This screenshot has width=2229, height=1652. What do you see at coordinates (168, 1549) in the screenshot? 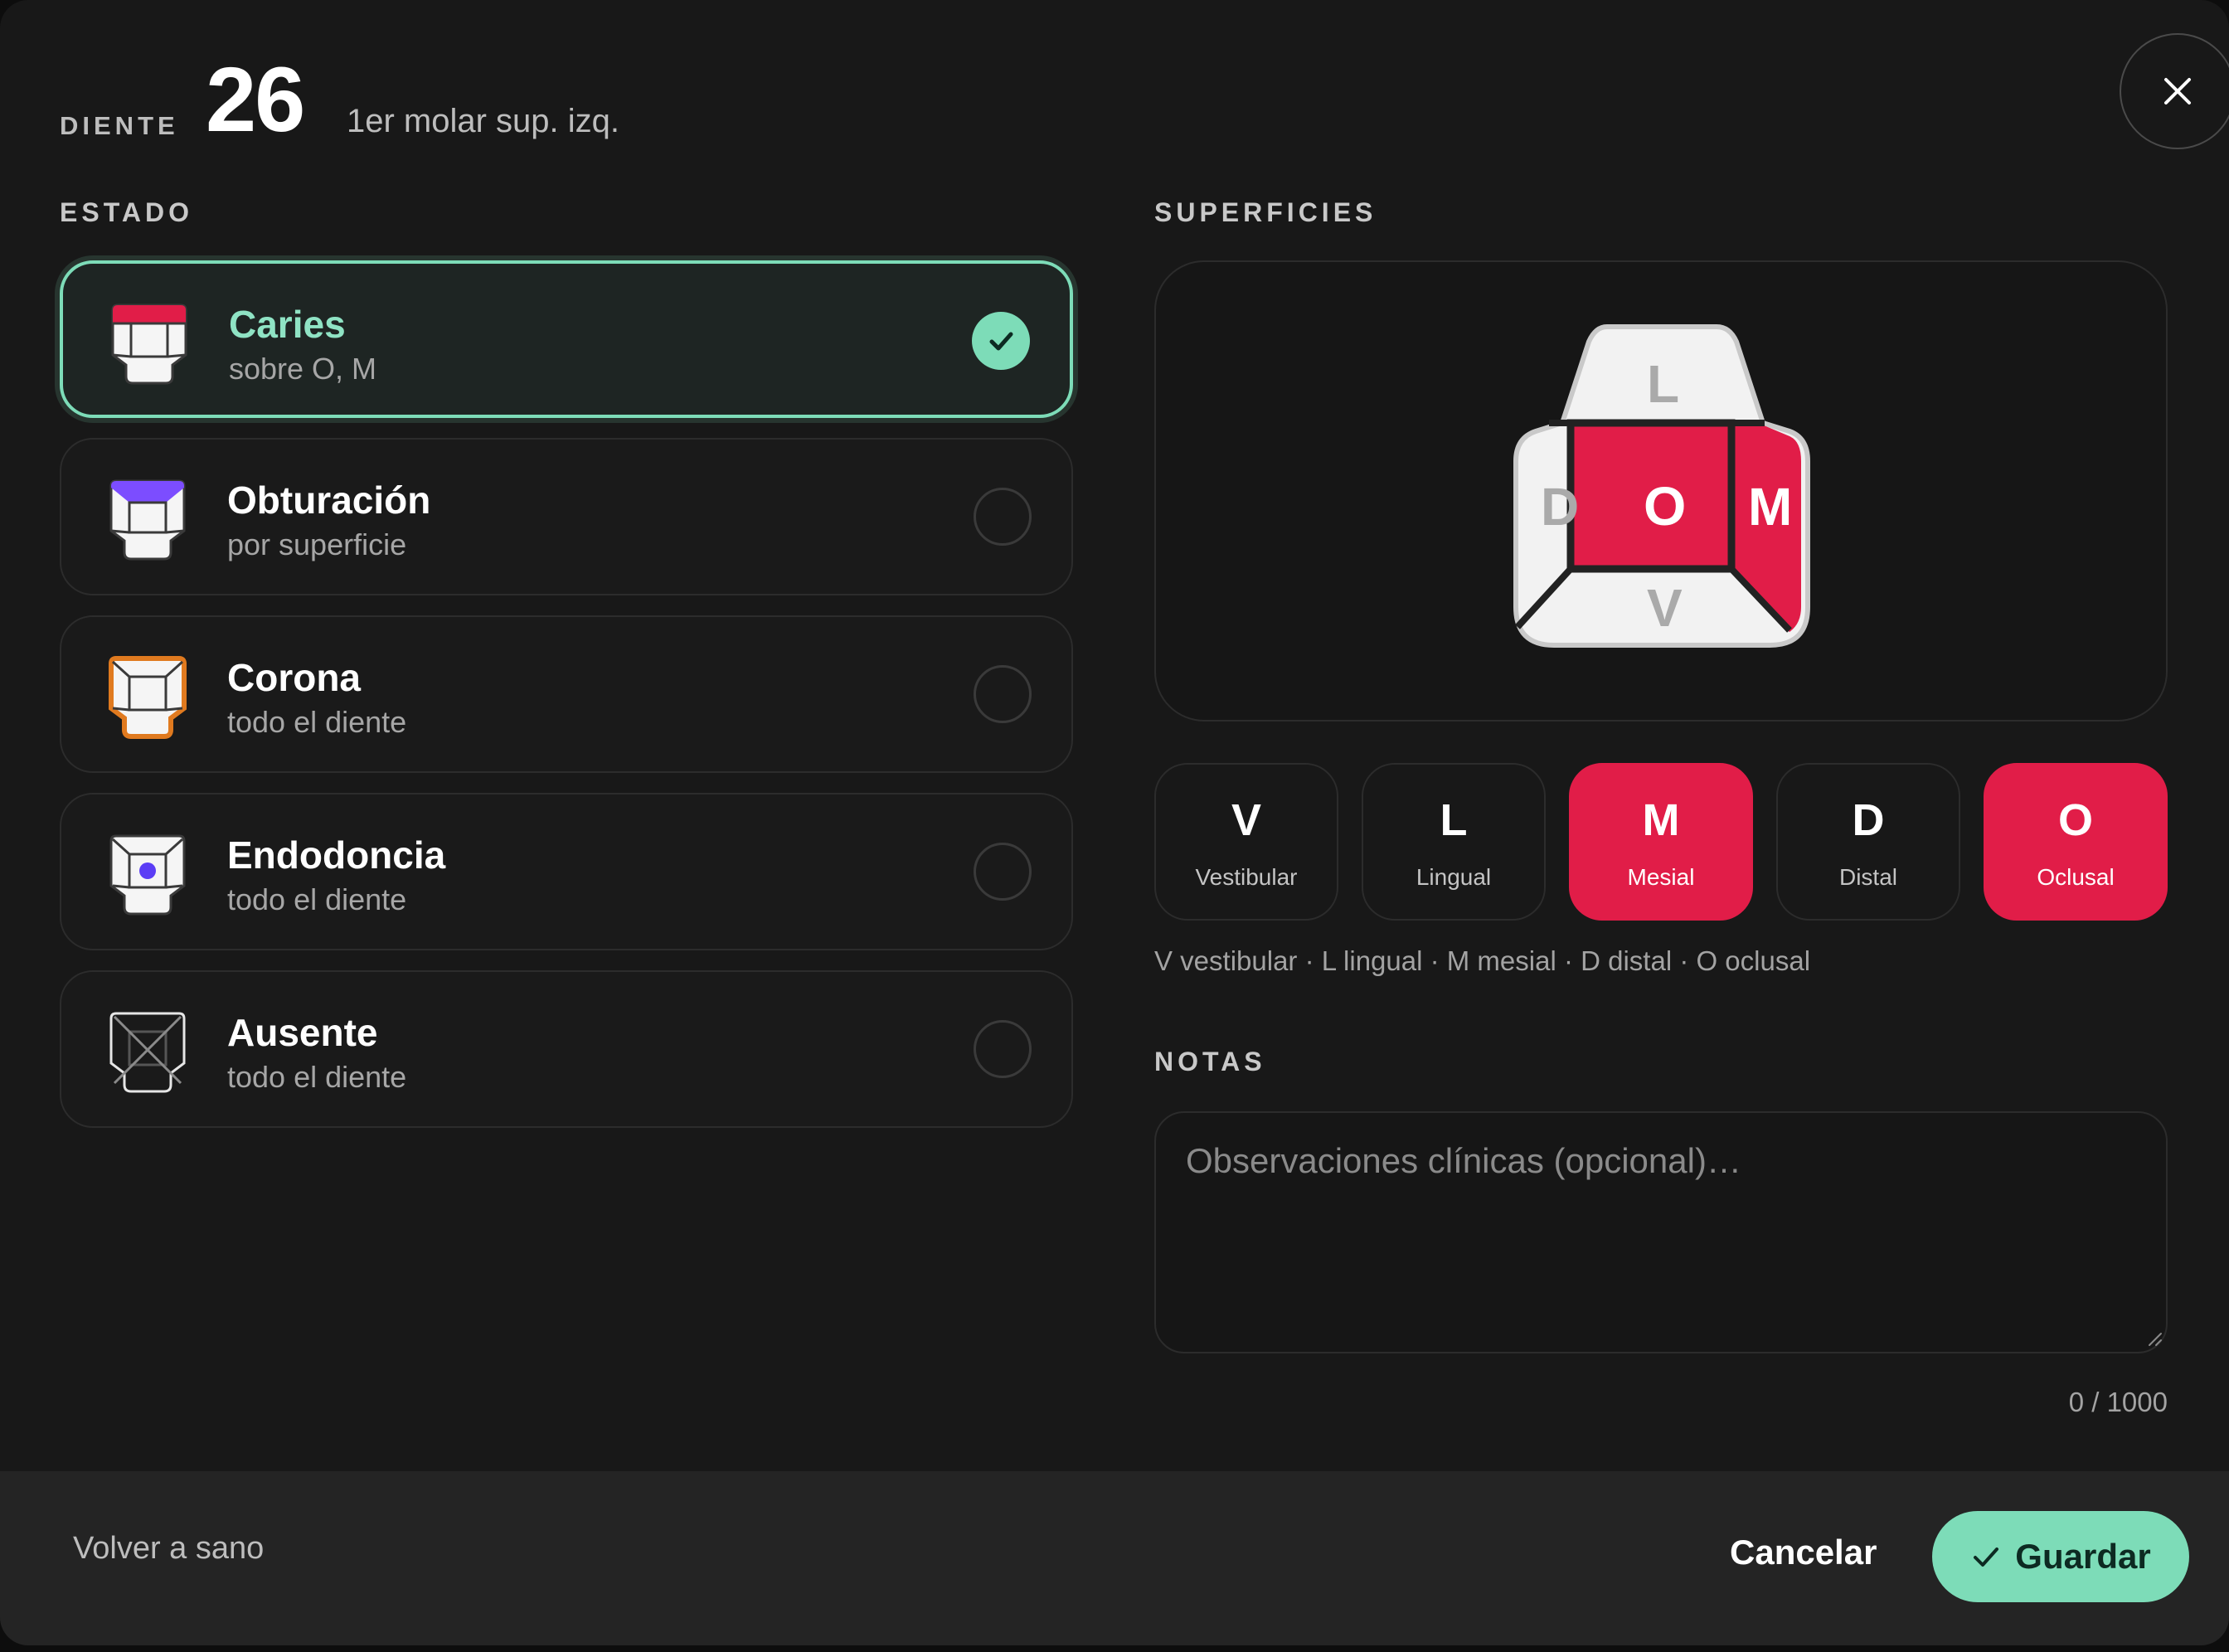
I see `reset-healthy-button: Volver a sano` at bounding box center [168, 1549].